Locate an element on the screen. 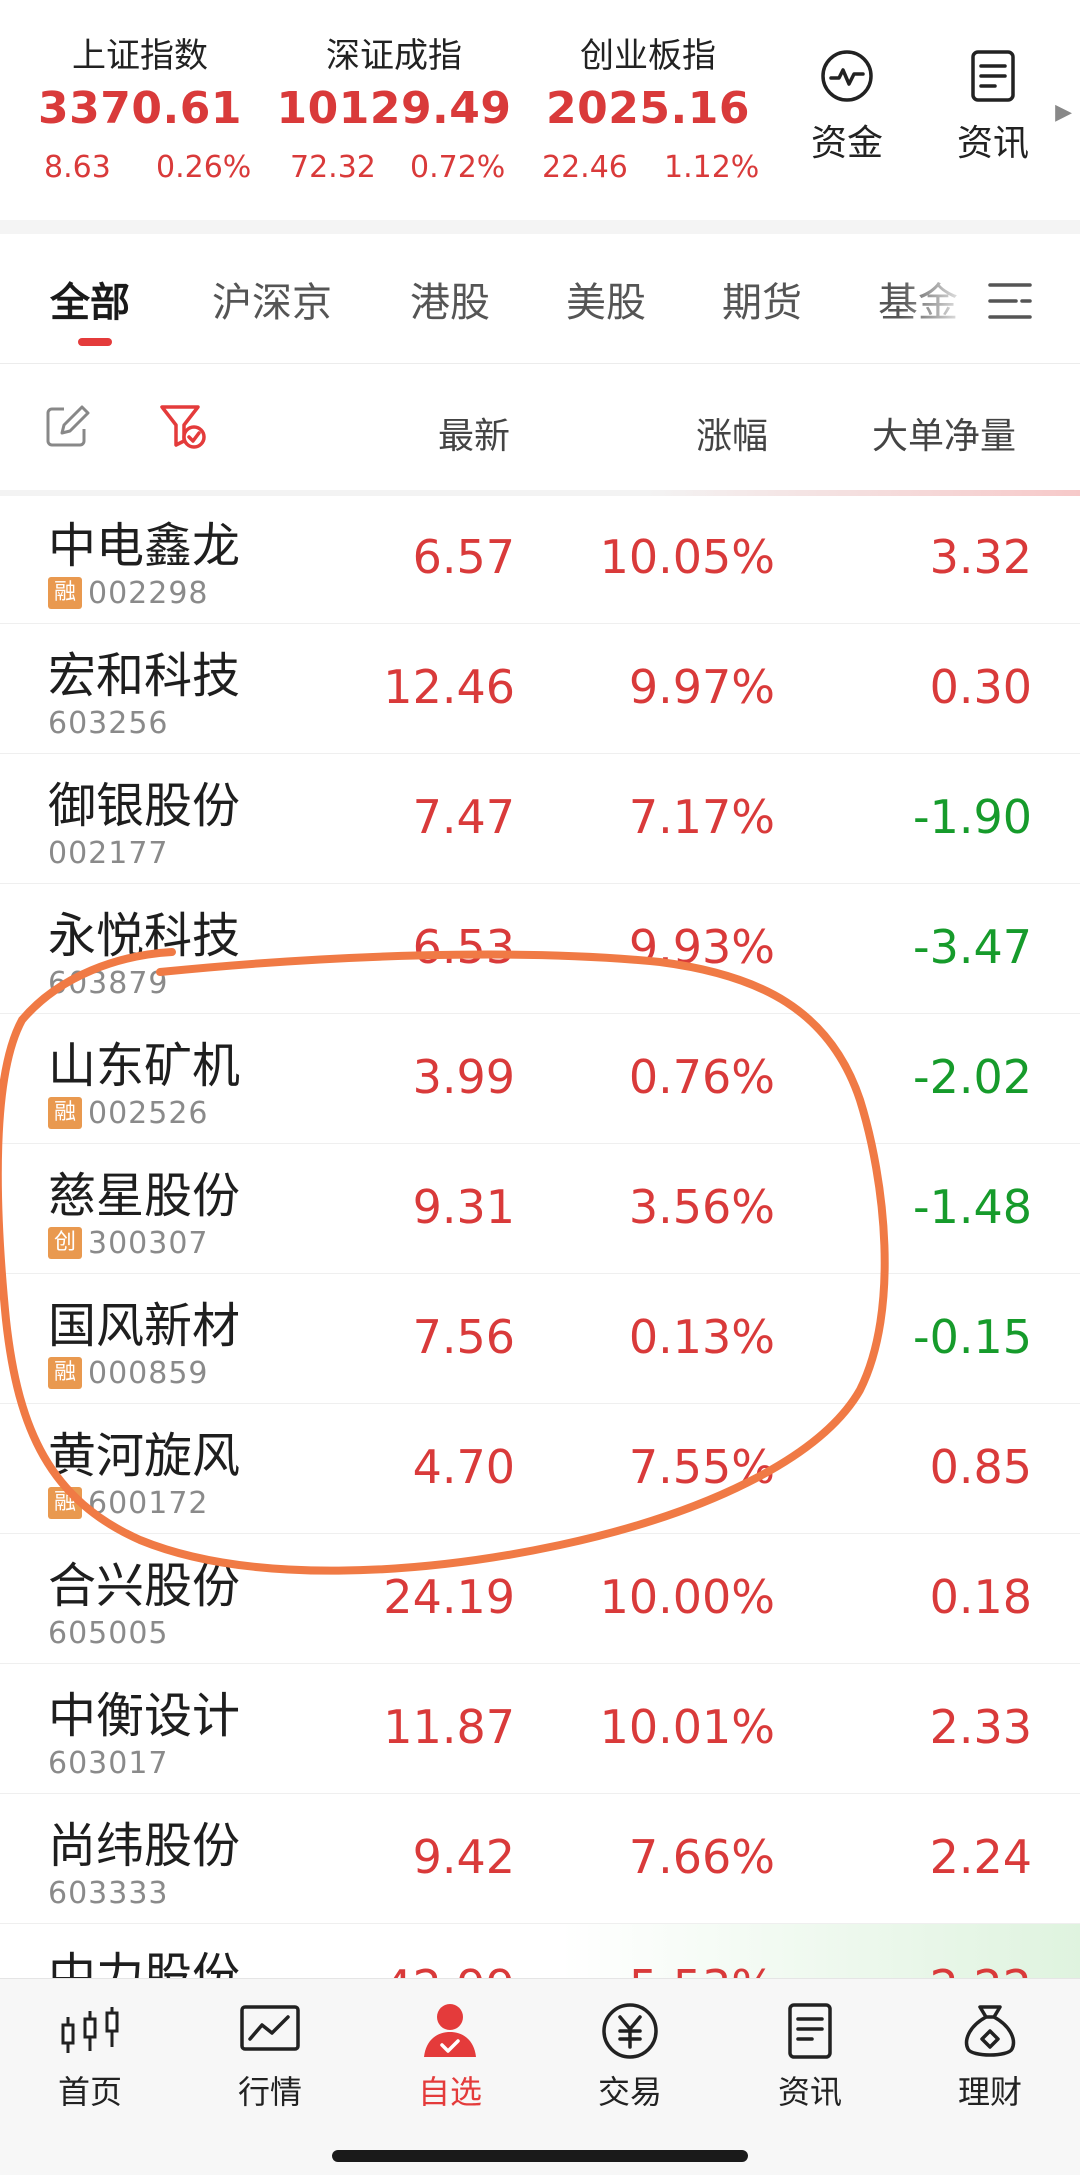  stock-price: 3.99 is located at coordinates (463, 1077).